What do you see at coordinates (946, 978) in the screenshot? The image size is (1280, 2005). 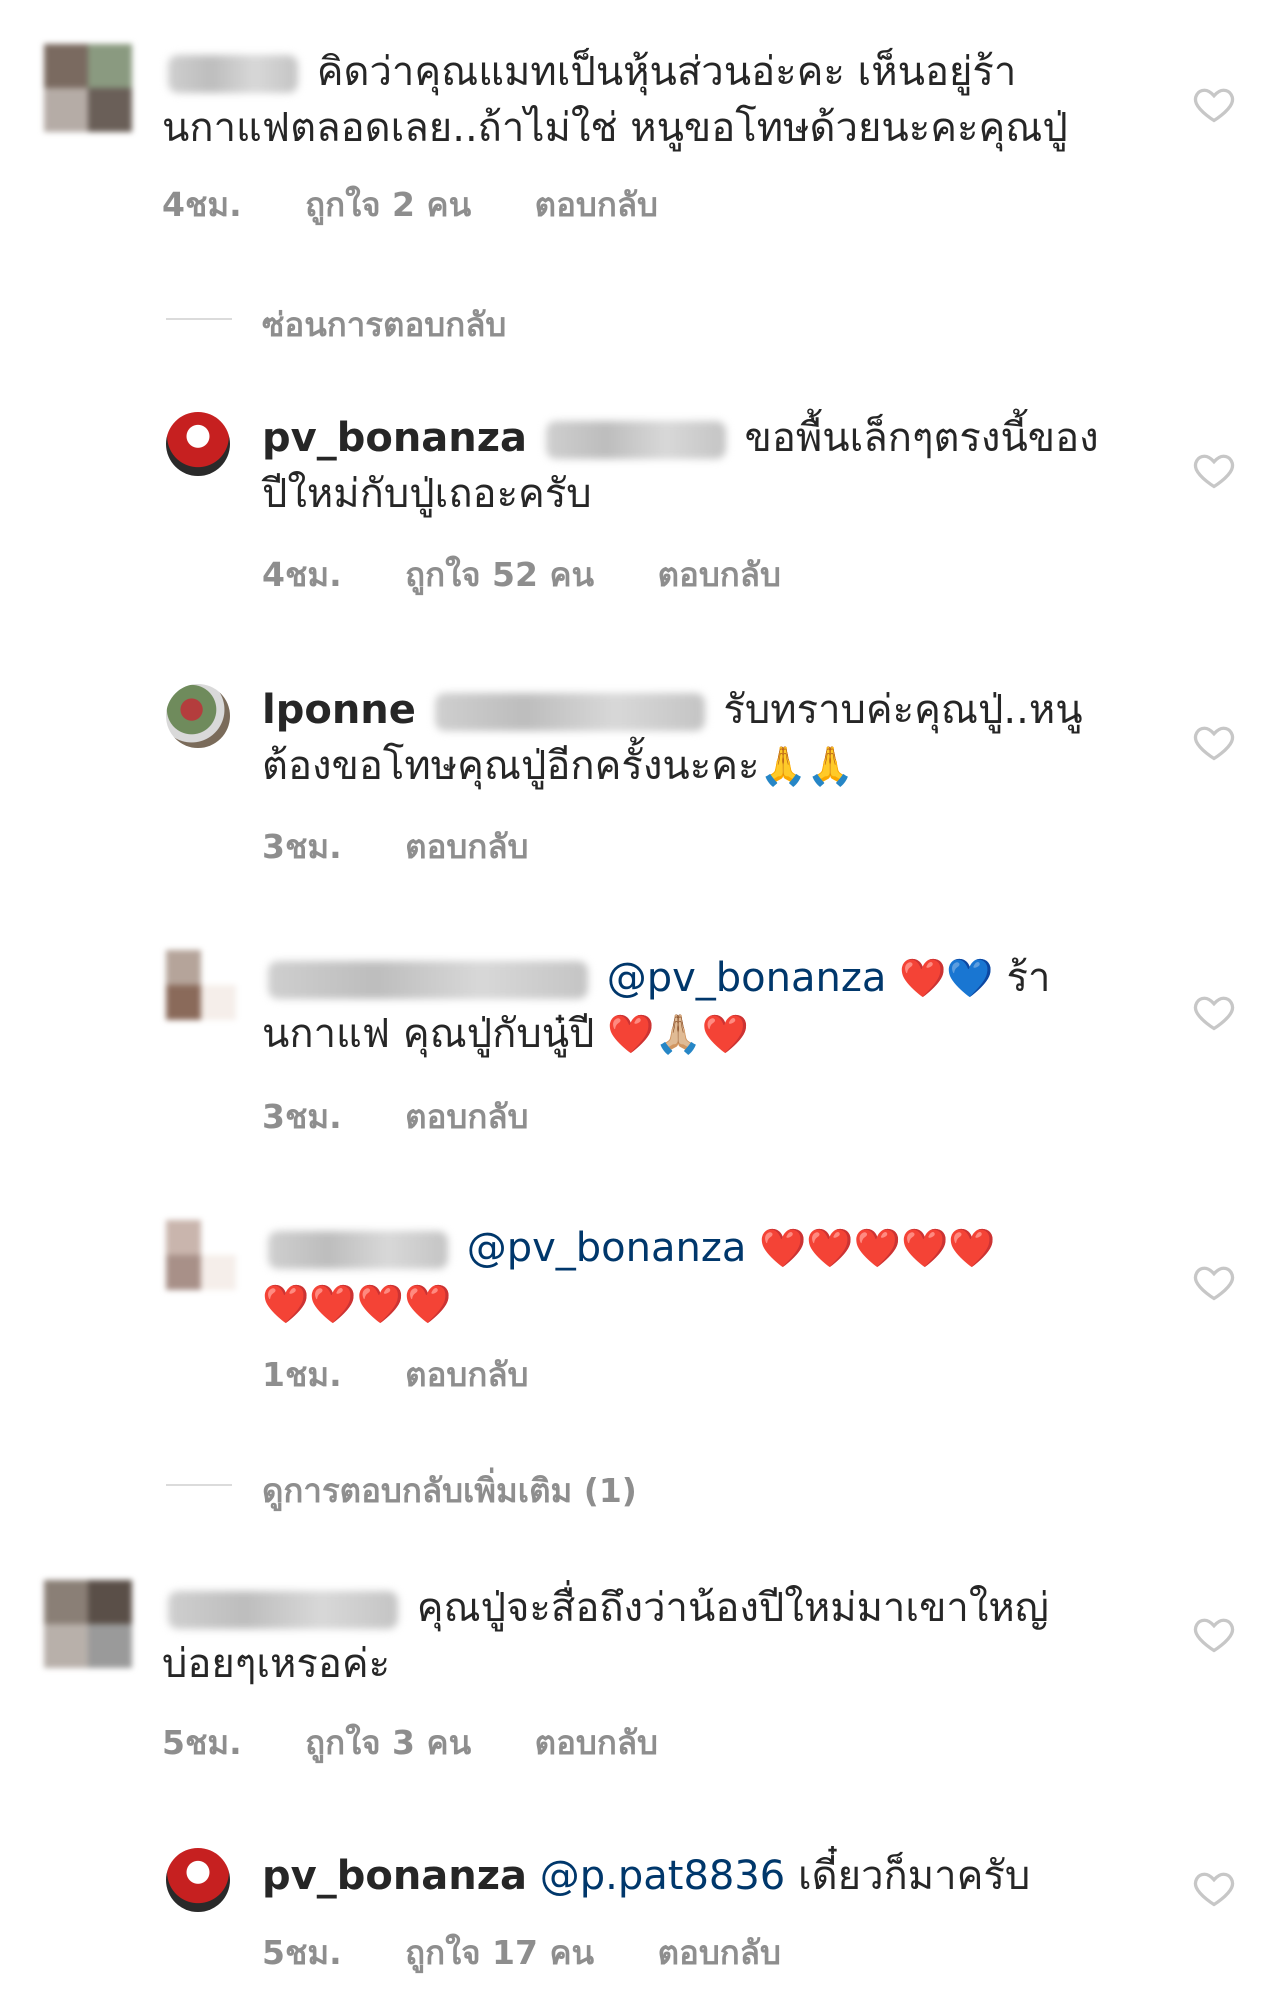 I see `heart-emojis: ❤️💙` at bounding box center [946, 978].